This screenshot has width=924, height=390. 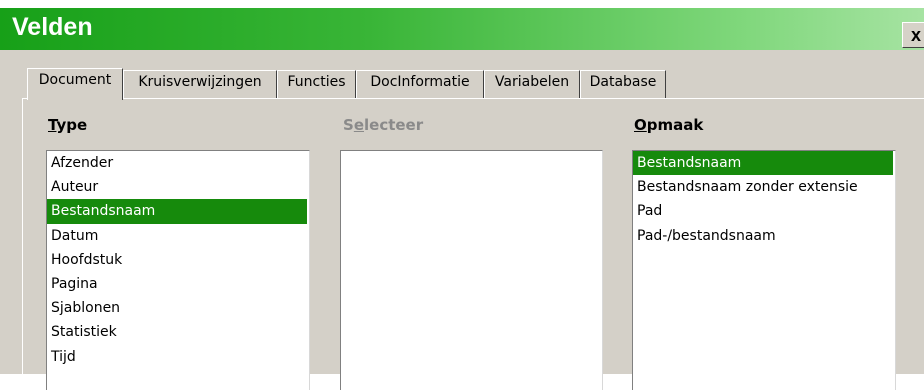 What do you see at coordinates (177, 211) in the screenshot?
I see `type-item-bestandsnaam: Bestandsnaam` at bounding box center [177, 211].